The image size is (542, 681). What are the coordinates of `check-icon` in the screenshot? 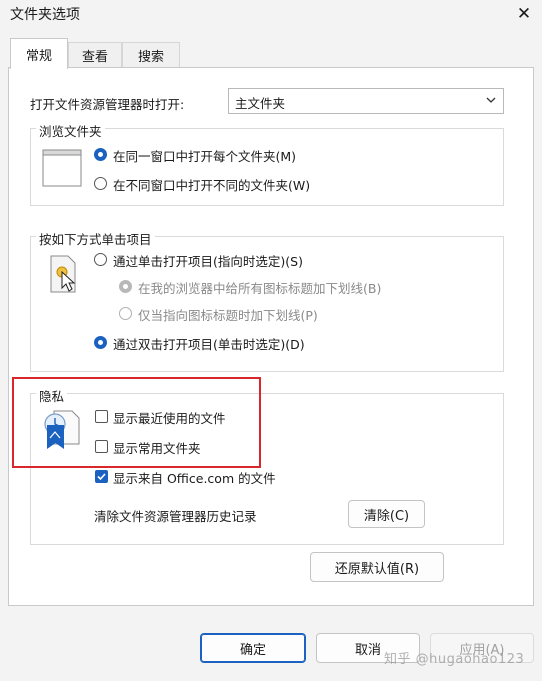 It's located at (101, 477).